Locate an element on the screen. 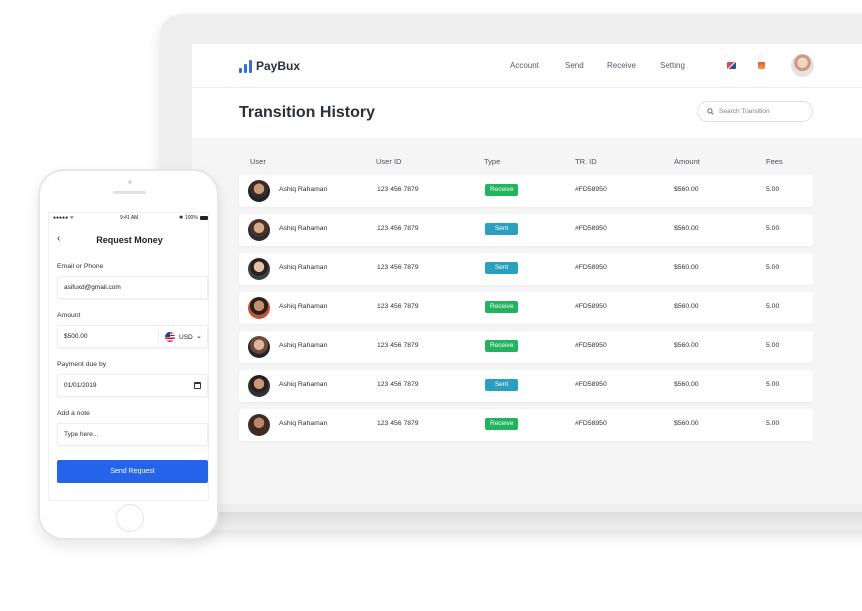 Image resolution: width=862 pixels, height=611 pixels. email-label: Email or Phone is located at coordinates (80, 266).